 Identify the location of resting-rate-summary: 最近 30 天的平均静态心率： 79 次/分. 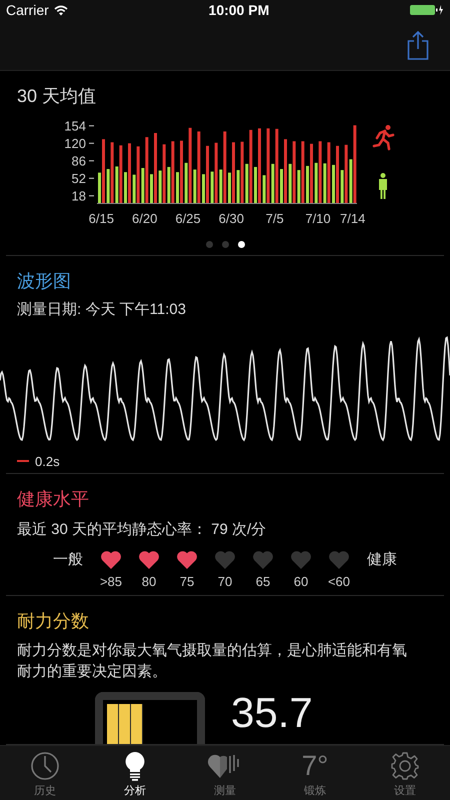
(142, 530).